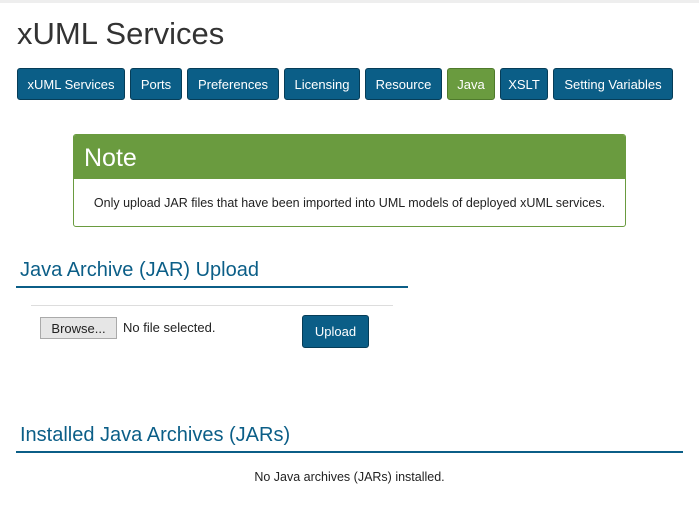 The height and width of the screenshot is (531, 699). I want to click on installed-heading: Installed Java Archives (JARs), so click(155, 435).